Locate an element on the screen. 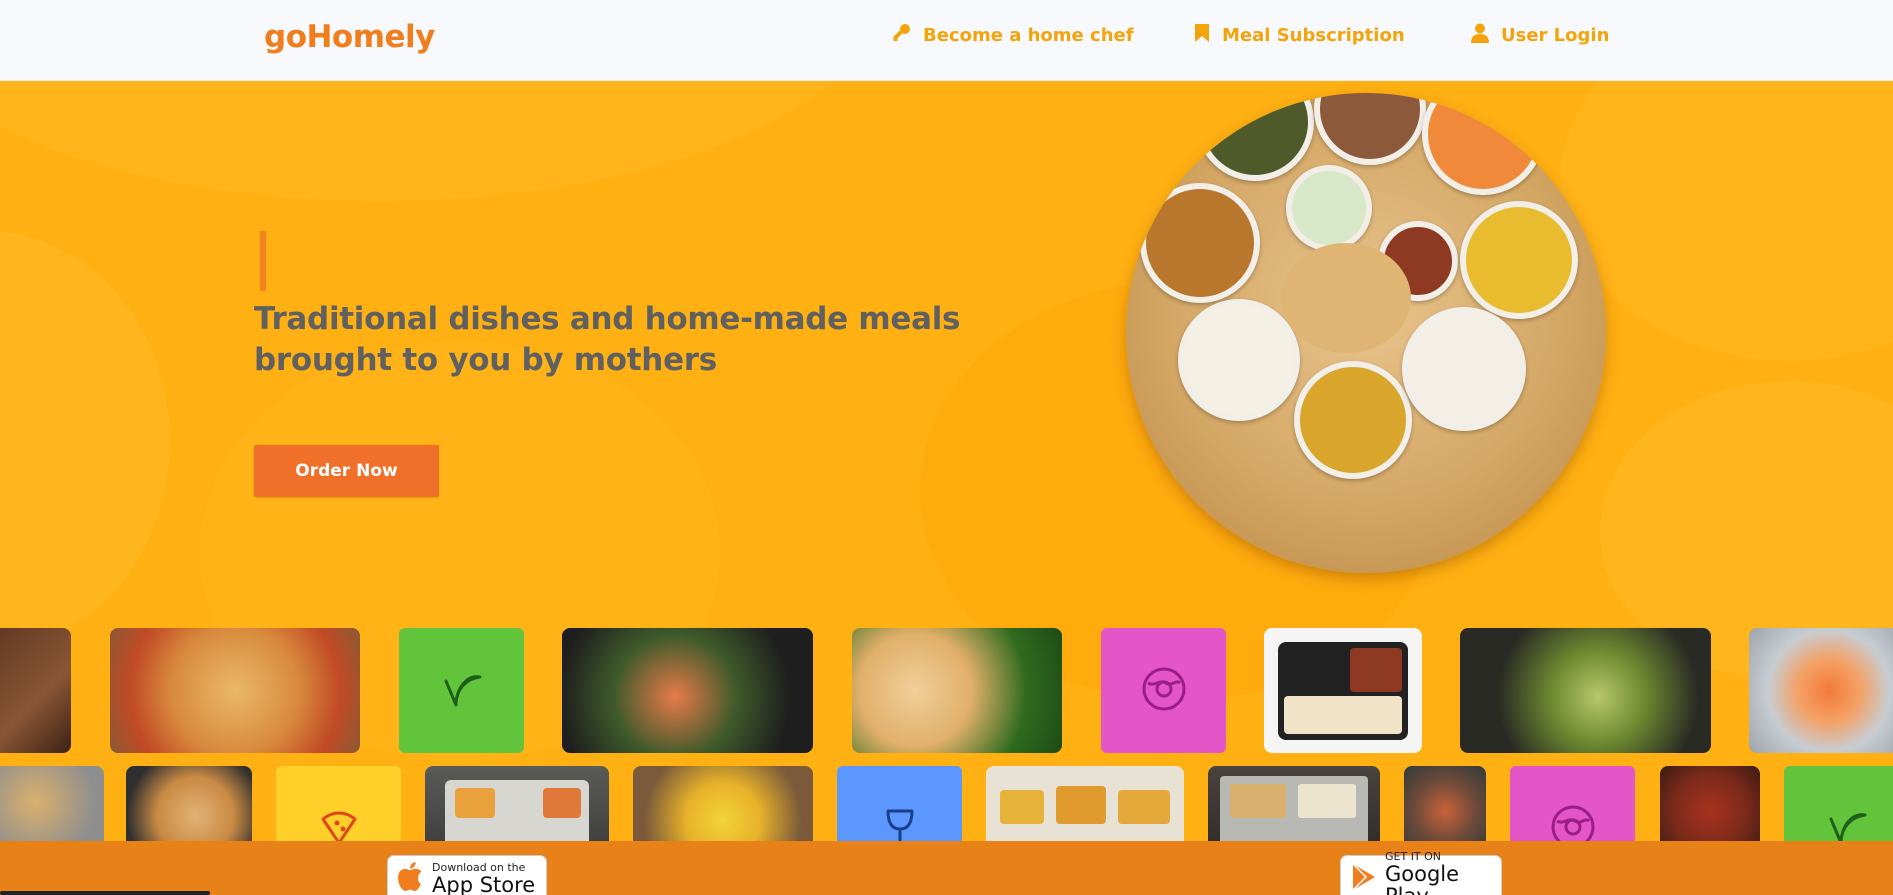 Image resolution: width=1893 pixels, height=895 pixels. user-icon is located at coordinates (1486, 35).